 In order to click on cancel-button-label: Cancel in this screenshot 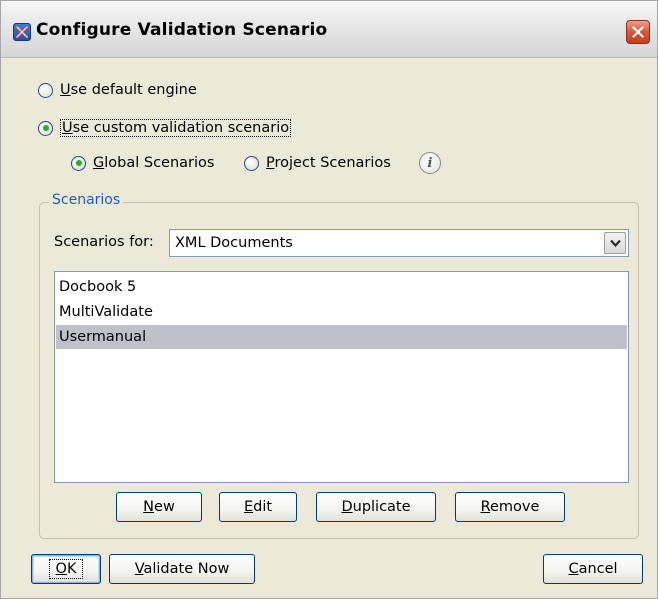, I will do `click(593, 569)`.